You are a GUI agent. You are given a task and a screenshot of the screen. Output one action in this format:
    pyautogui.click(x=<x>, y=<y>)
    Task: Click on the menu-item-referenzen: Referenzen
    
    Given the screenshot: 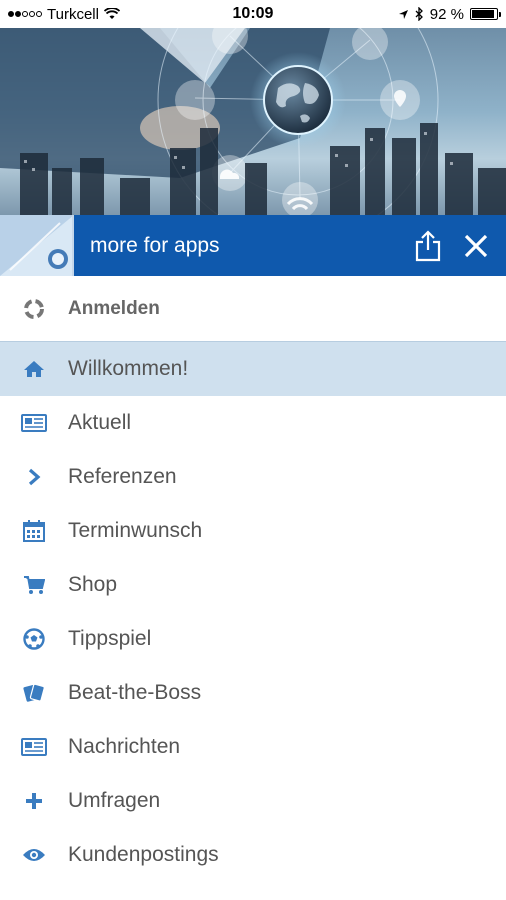 What is the action you would take?
    pyautogui.click(x=253, y=477)
    